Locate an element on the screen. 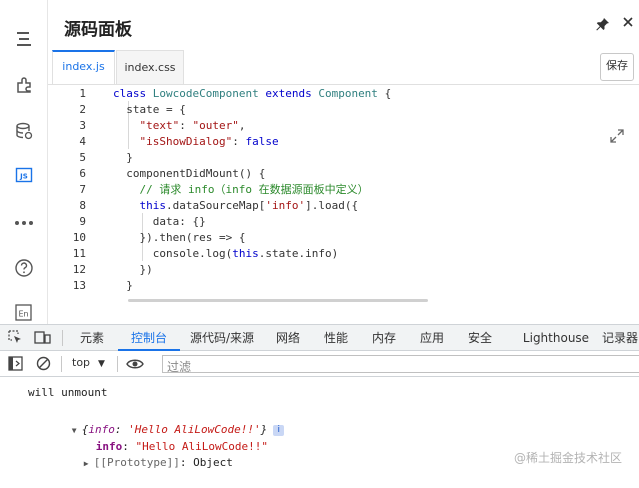 Image resolution: width=639 pixels, height=488 pixels. clear-console-icon is located at coordinates (43, 365).